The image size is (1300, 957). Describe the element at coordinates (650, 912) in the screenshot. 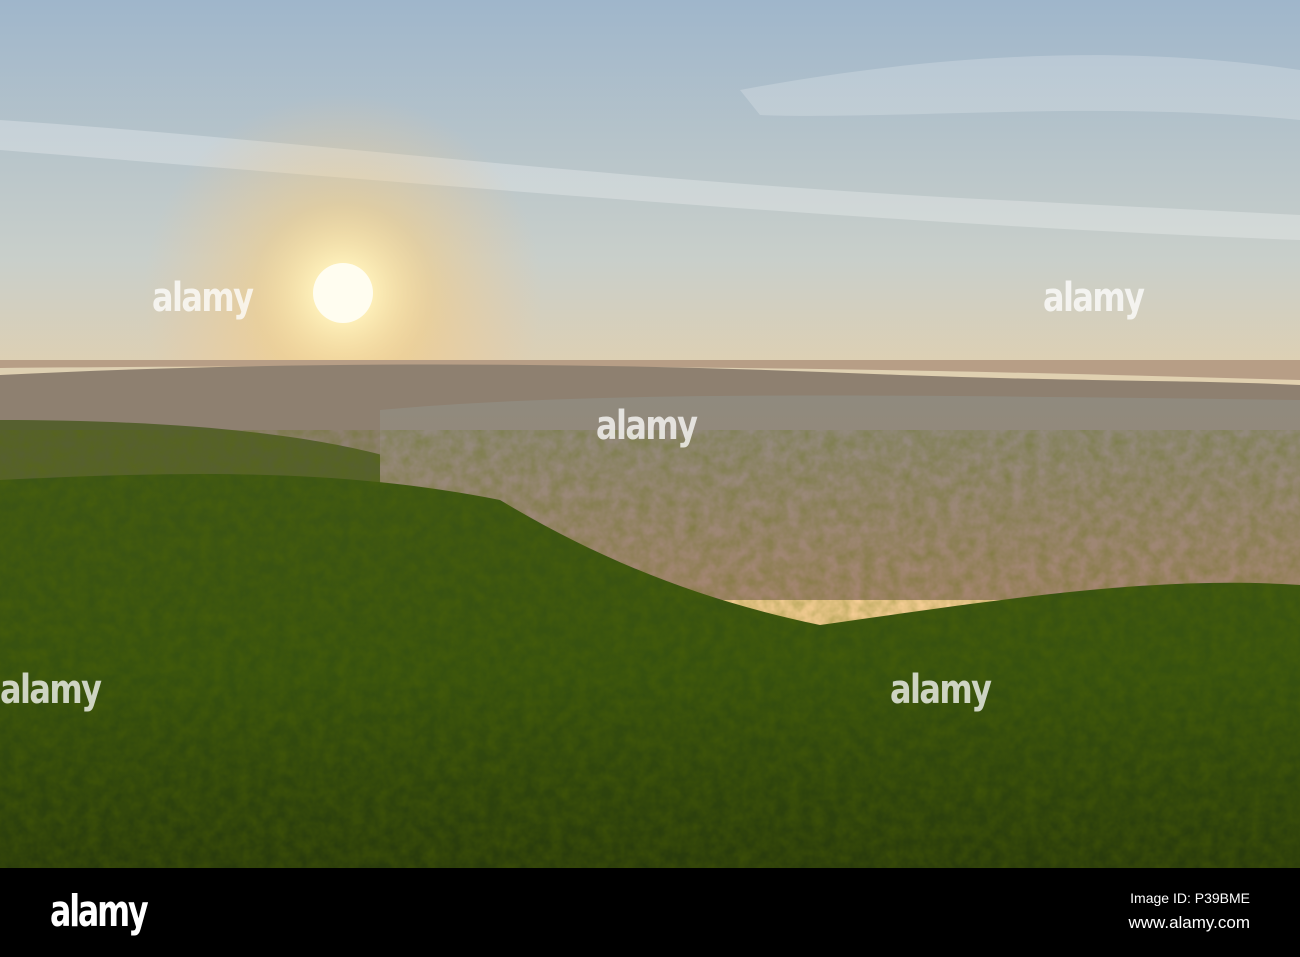

I see `footer-bar: alamy Image ID: P39BME www.alamy.com` at that location.